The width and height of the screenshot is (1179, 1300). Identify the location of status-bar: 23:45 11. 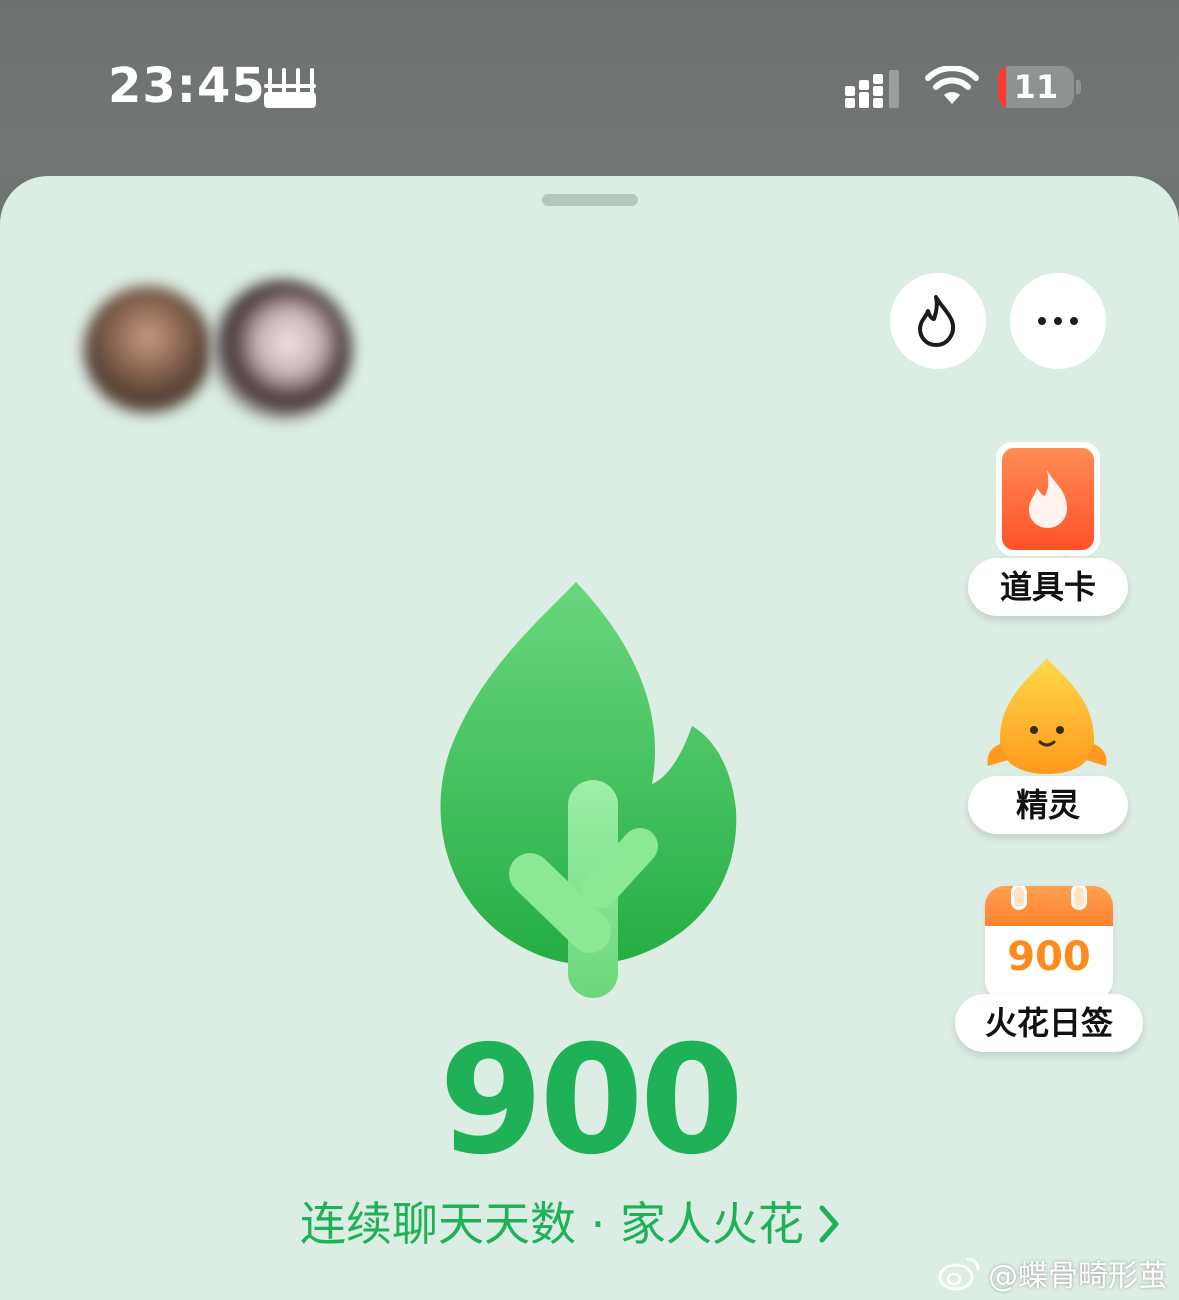
(589, 88).